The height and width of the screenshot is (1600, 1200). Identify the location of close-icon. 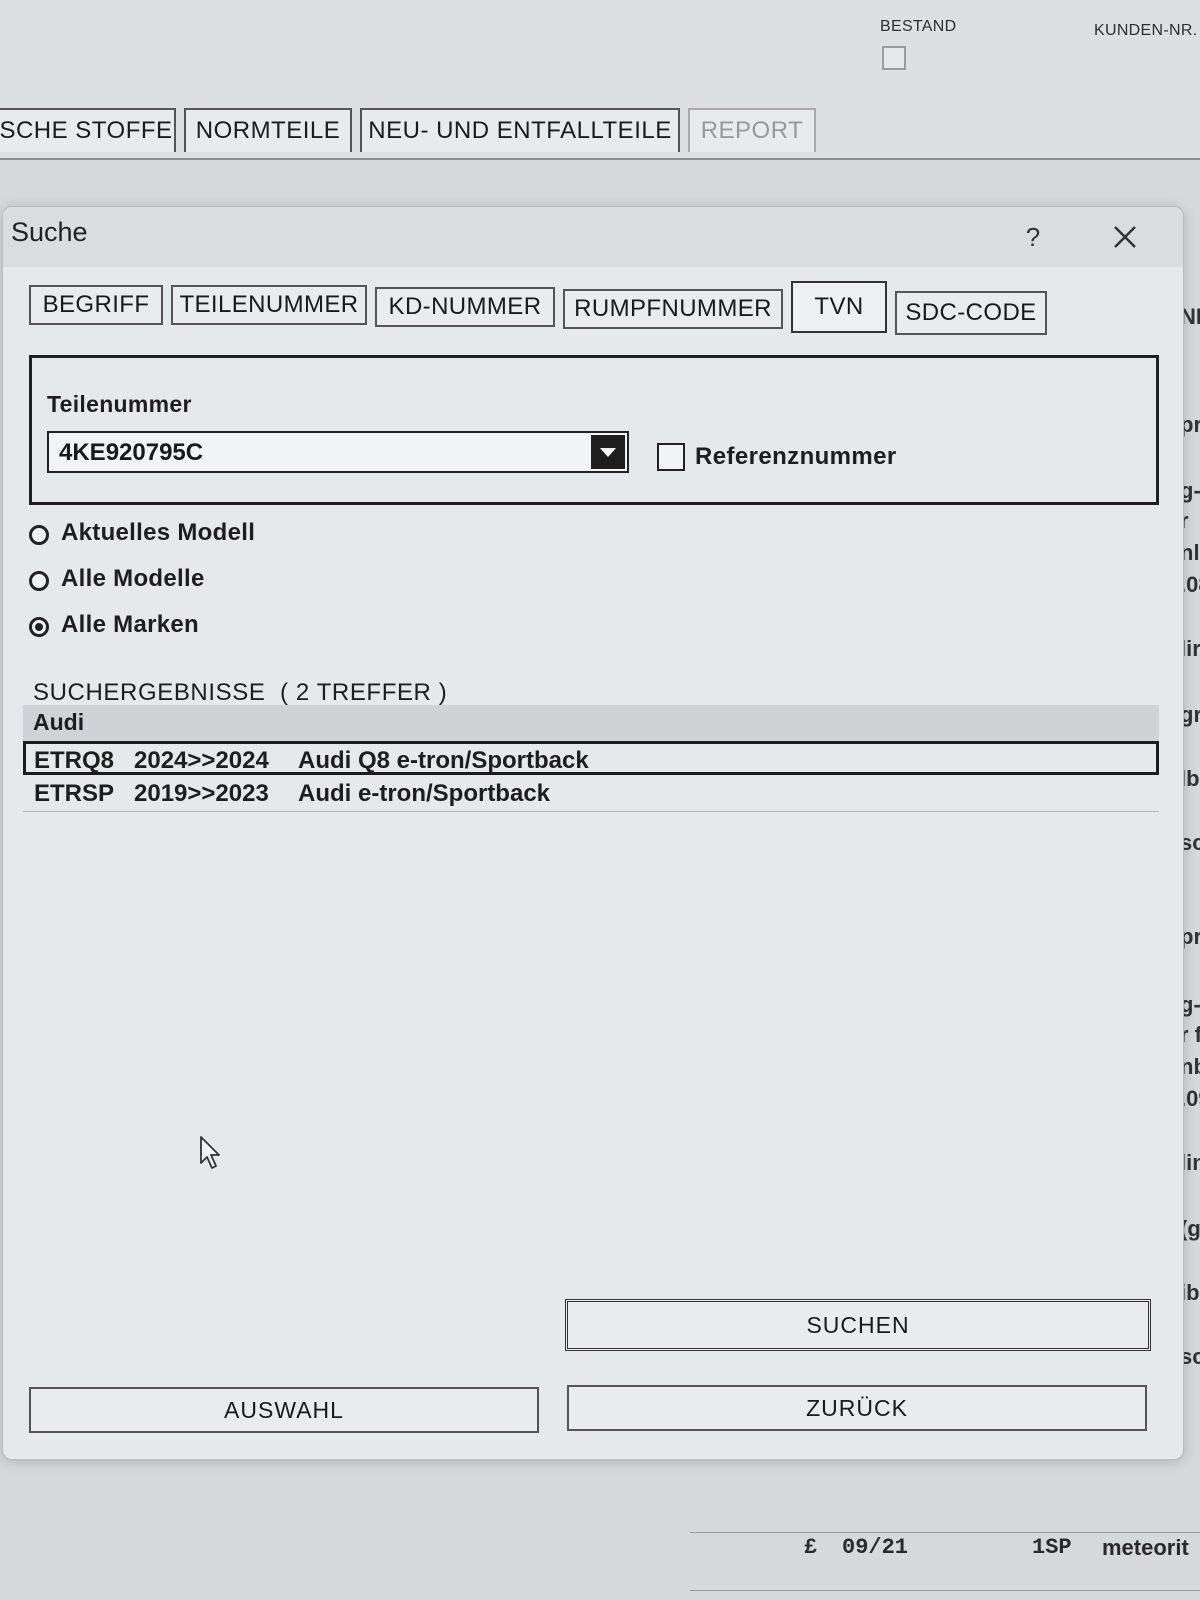
(1125, 237).